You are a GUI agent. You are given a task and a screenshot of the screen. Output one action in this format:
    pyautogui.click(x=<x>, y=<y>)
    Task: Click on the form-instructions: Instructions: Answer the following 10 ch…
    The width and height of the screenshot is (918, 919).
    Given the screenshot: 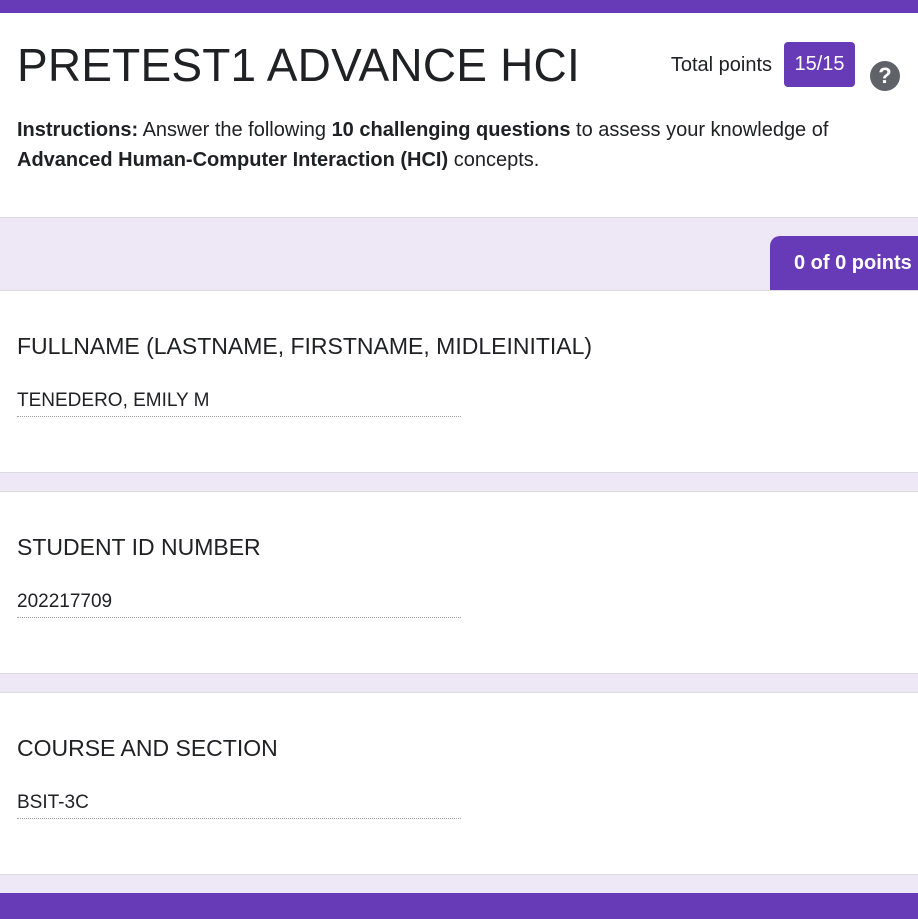 What is the action you would take?
    pyautogui.click(x=462, y=145)
    